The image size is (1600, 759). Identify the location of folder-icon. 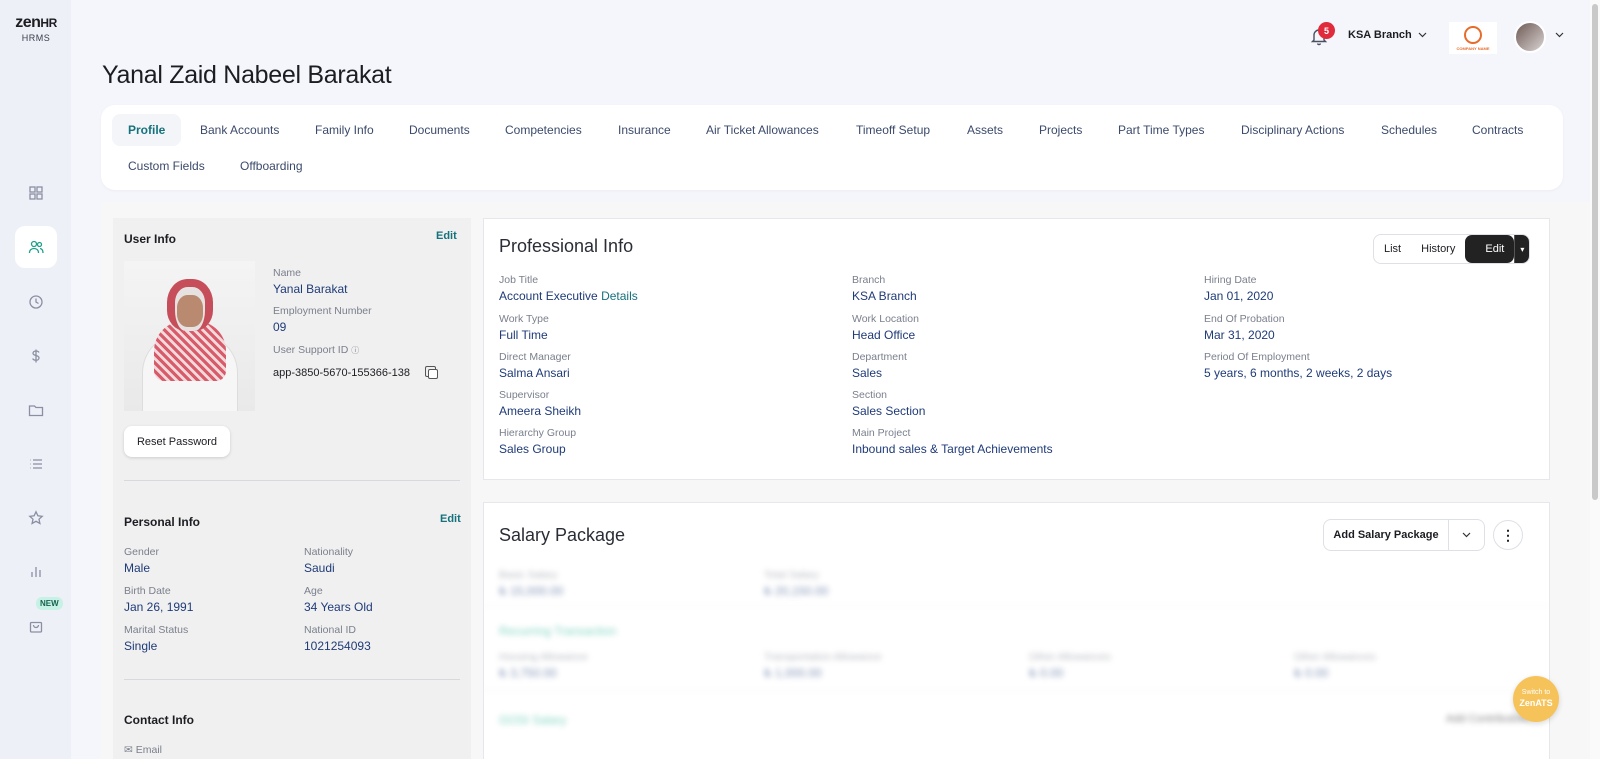
(36, 410).